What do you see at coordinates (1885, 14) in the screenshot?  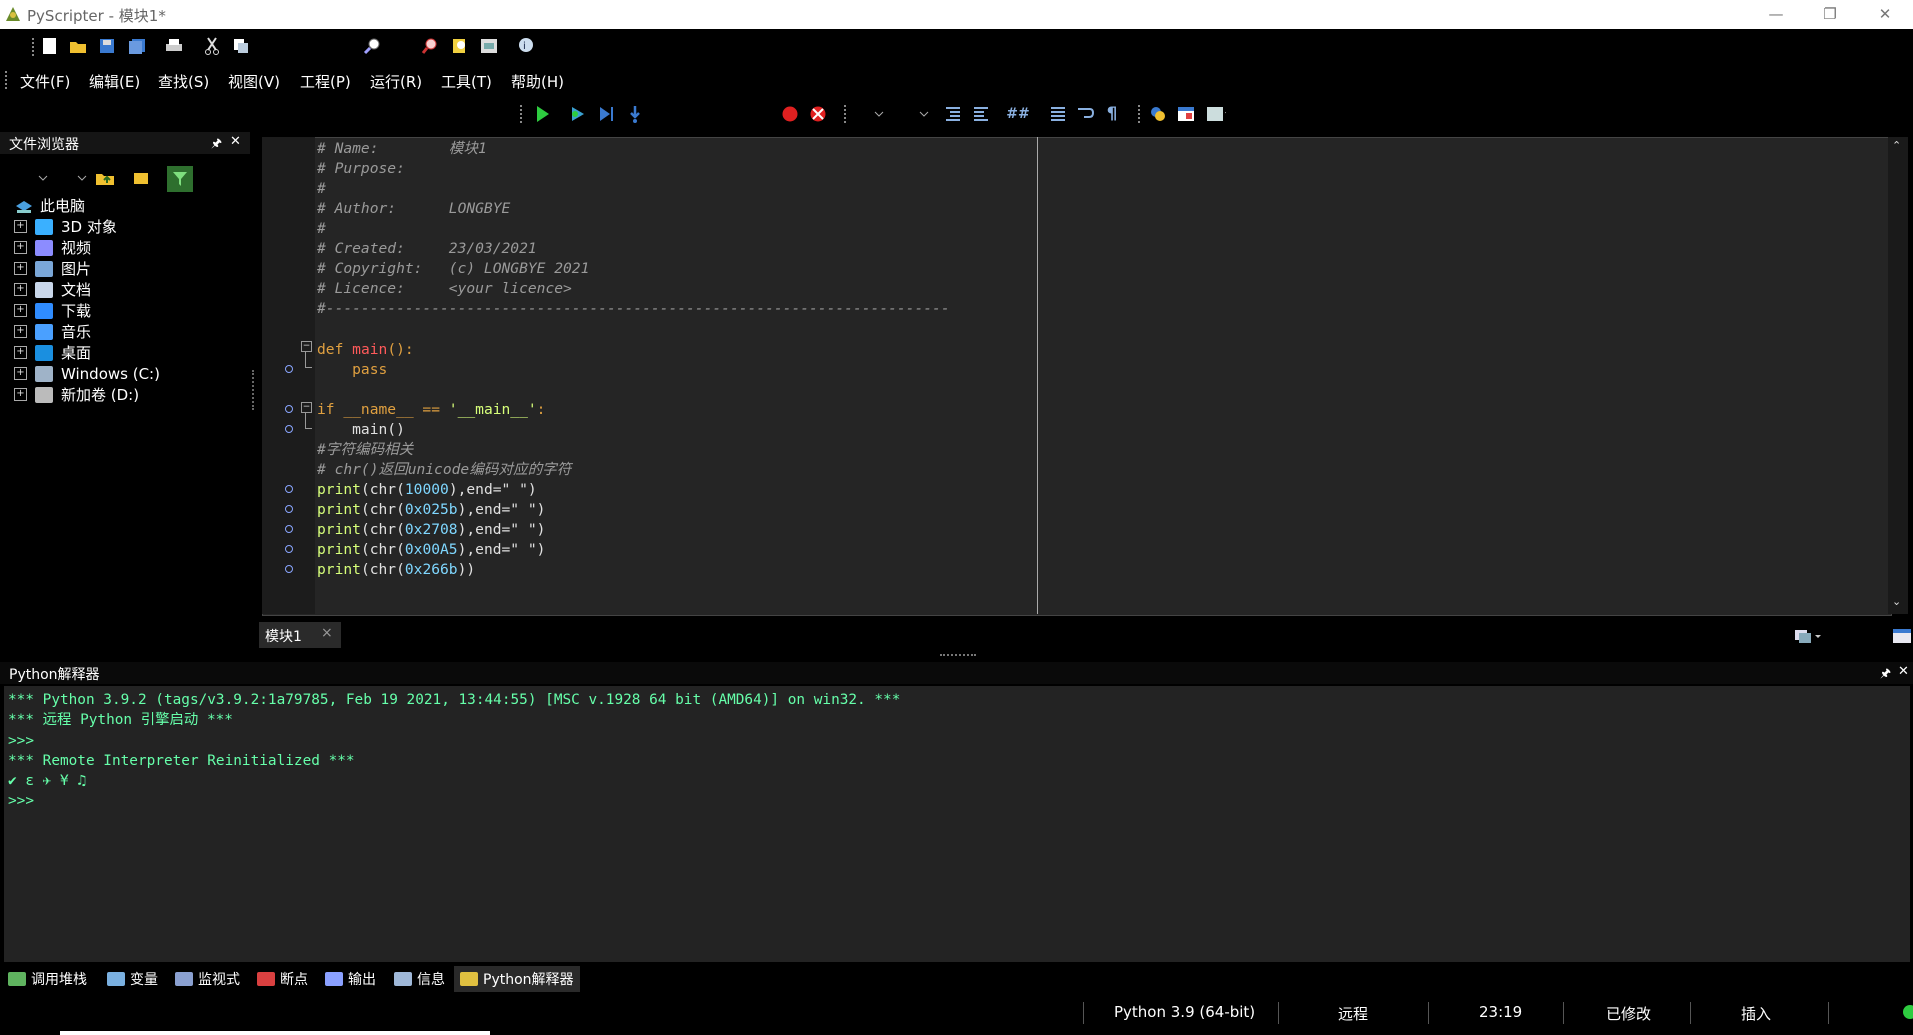 I see `close-button: ✕` at bounding box center [1885, 14].